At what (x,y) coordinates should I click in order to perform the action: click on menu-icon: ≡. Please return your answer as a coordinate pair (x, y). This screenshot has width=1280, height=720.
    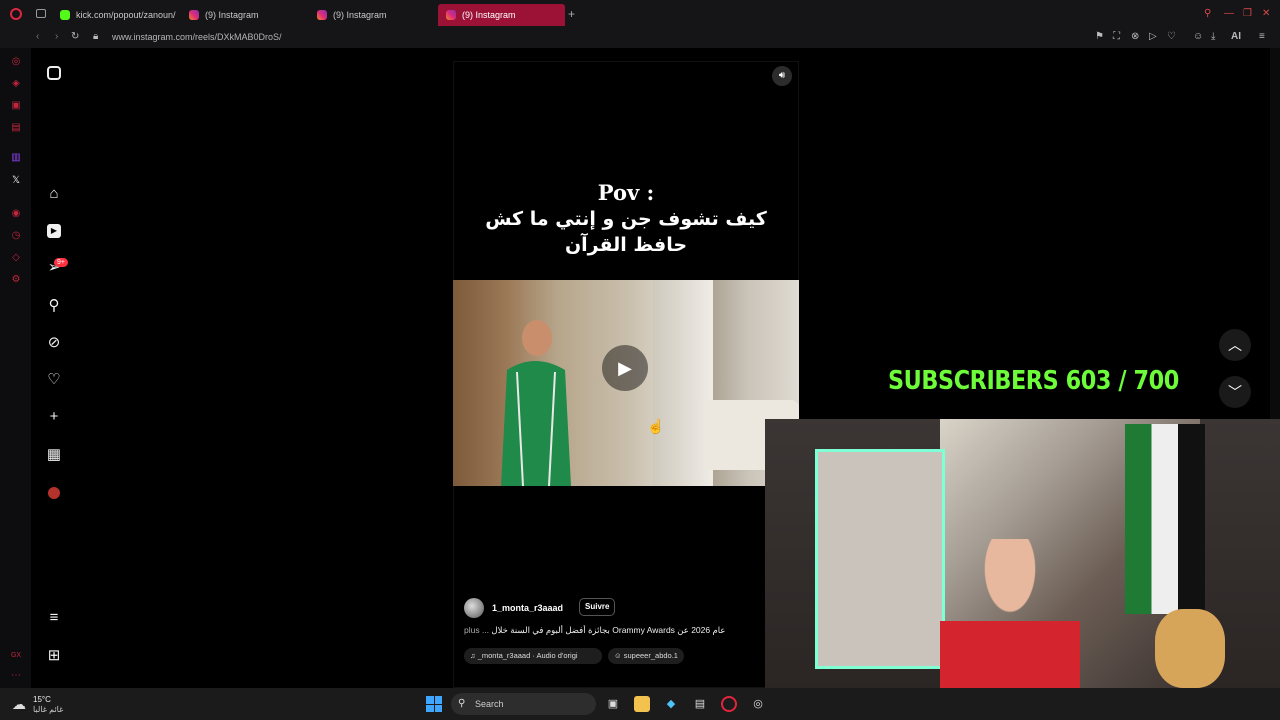
    Looking at the image, I should click on (1262, 36).